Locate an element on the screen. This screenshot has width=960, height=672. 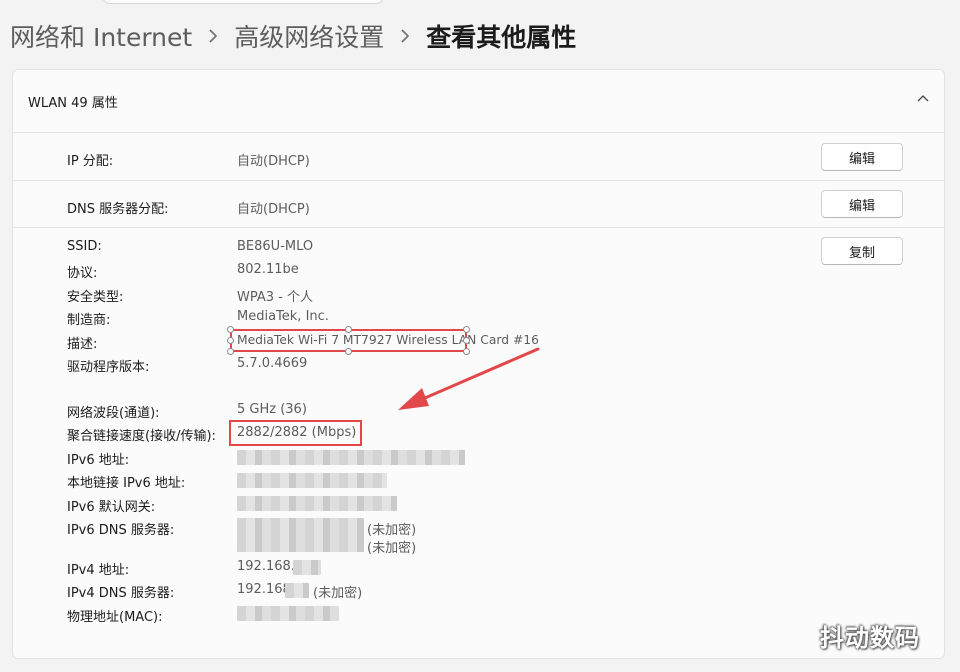
red-arrow-icon is located at coordinates (469, 378).